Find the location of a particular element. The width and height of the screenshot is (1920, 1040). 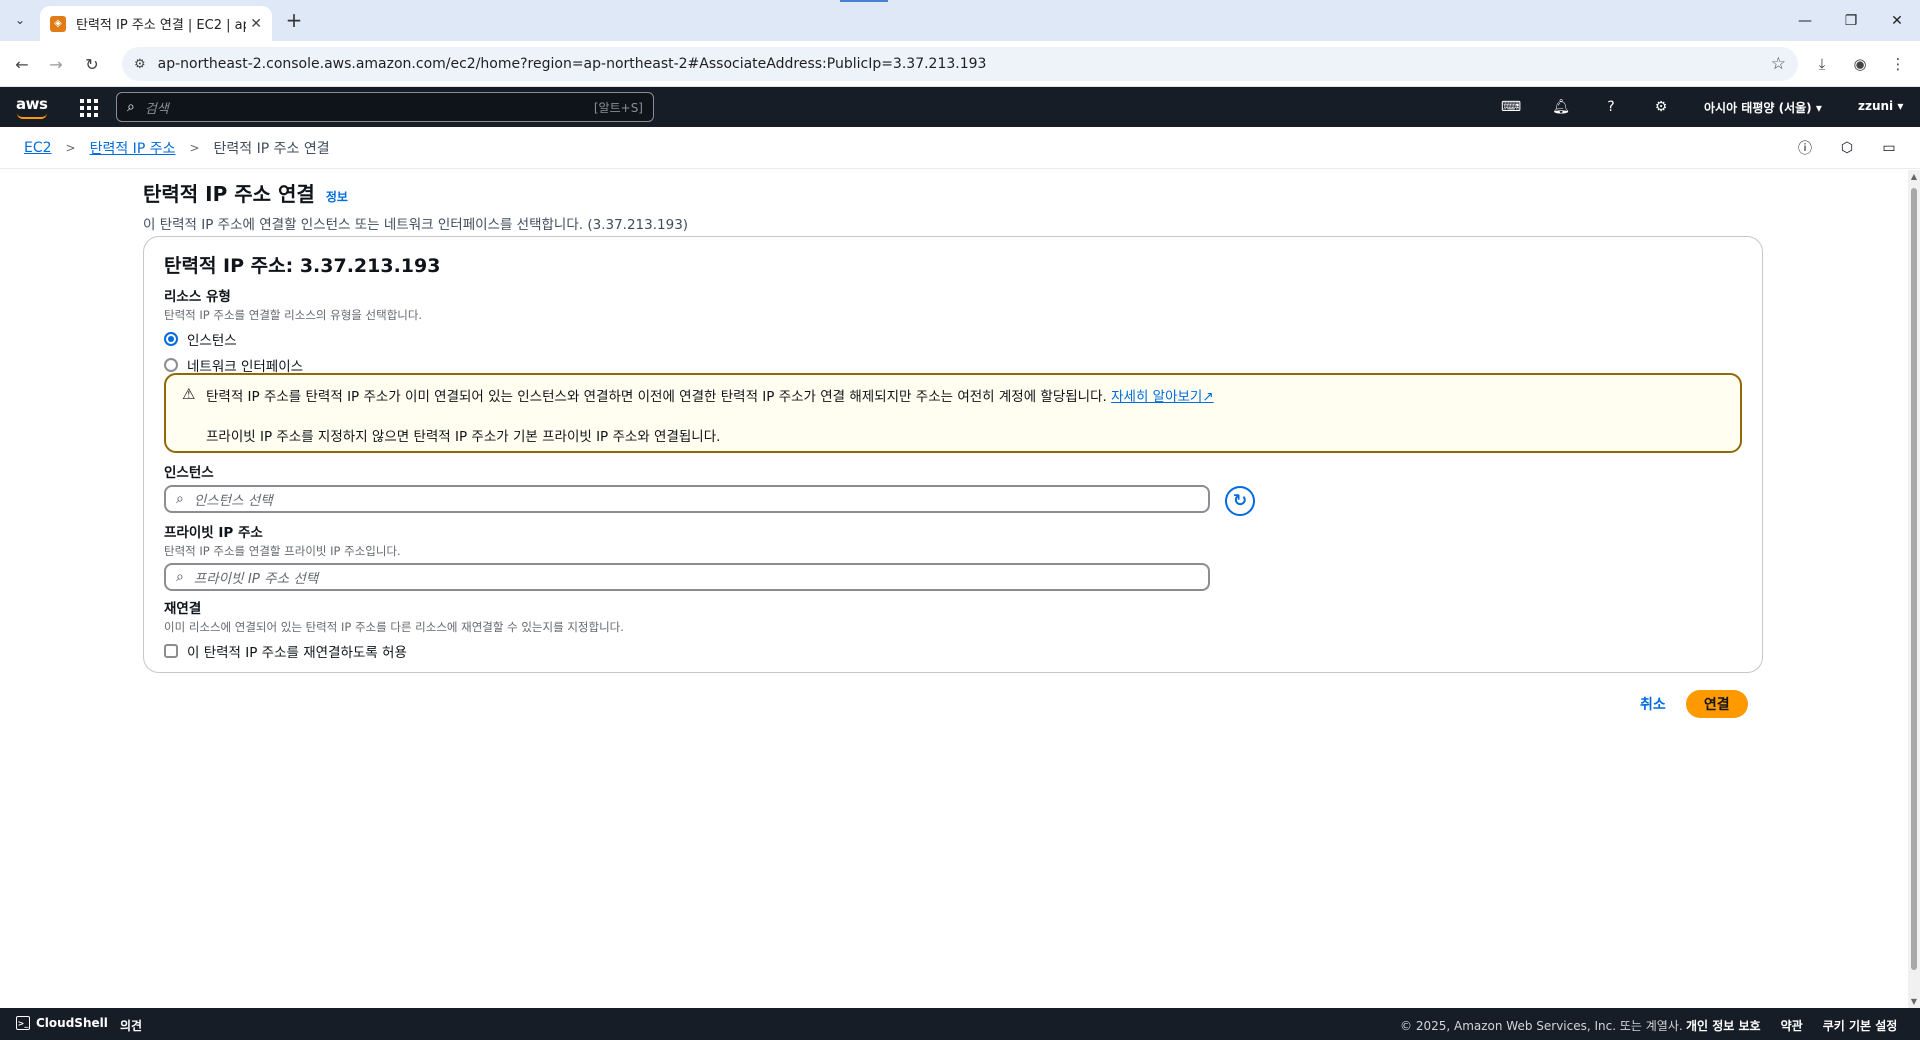

aws-logo: aws is located at coordinates (32, 104).